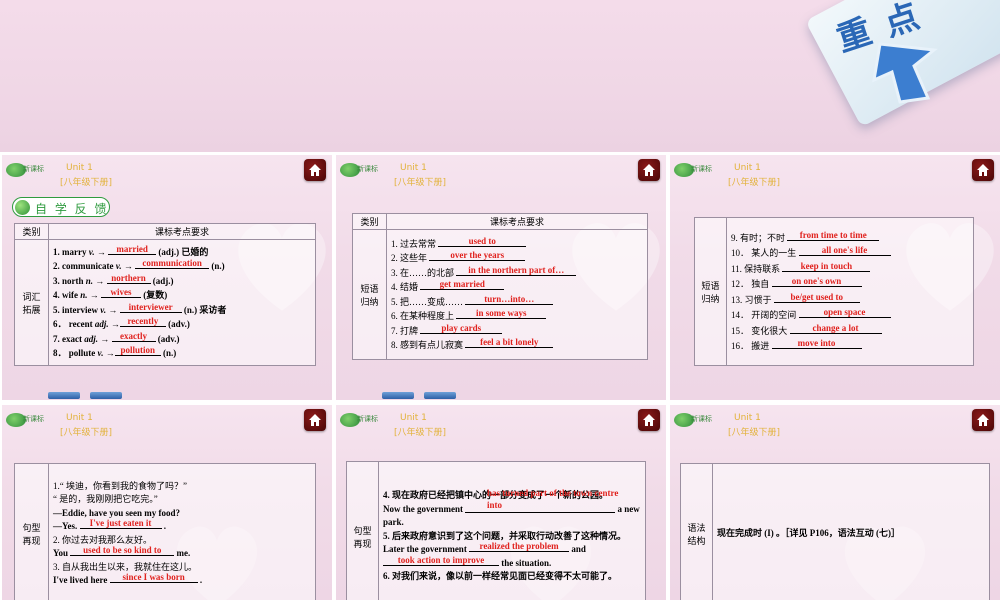 This screenshot has height=600, width=1000. I want to click on answer-blank: took action to improve, so click(441, 560).